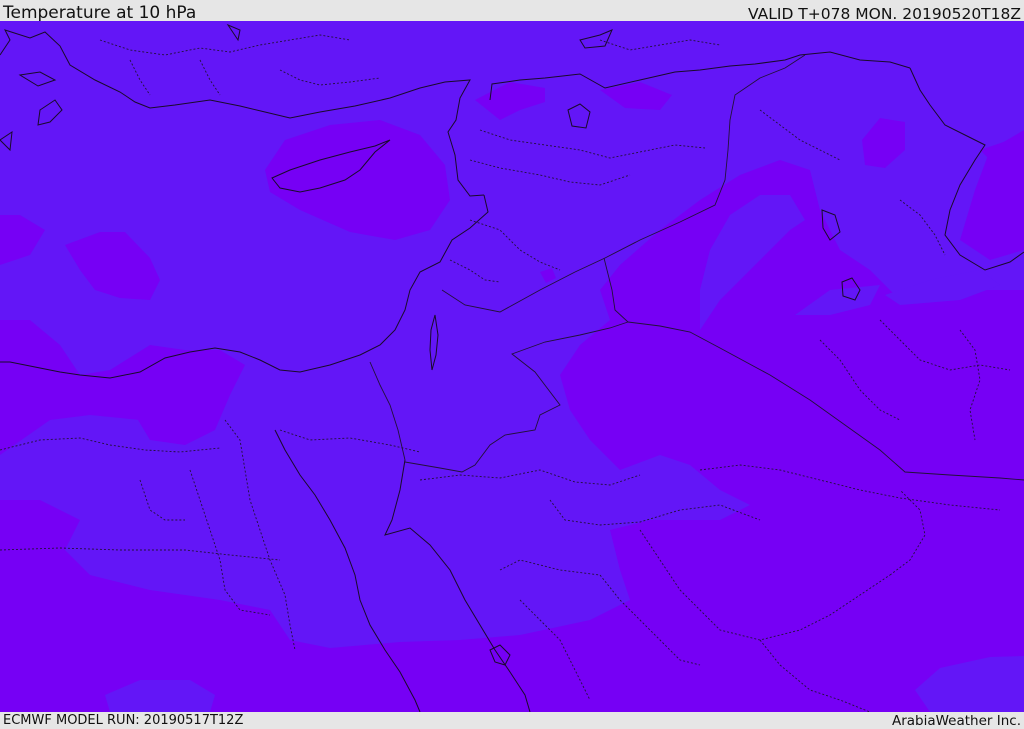 Image resolution: width=1024 pixels, height=729 pixels. I want to click on map-title: Temperature at 10 hPa, so click(100, 13).